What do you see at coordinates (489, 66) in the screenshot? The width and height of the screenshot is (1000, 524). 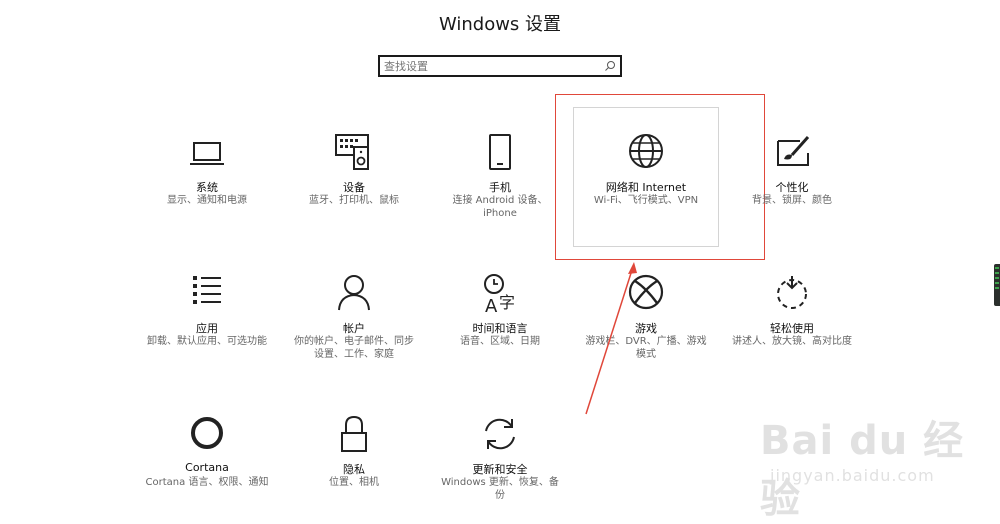 I see `search-input` at bounding box center [489, 66].